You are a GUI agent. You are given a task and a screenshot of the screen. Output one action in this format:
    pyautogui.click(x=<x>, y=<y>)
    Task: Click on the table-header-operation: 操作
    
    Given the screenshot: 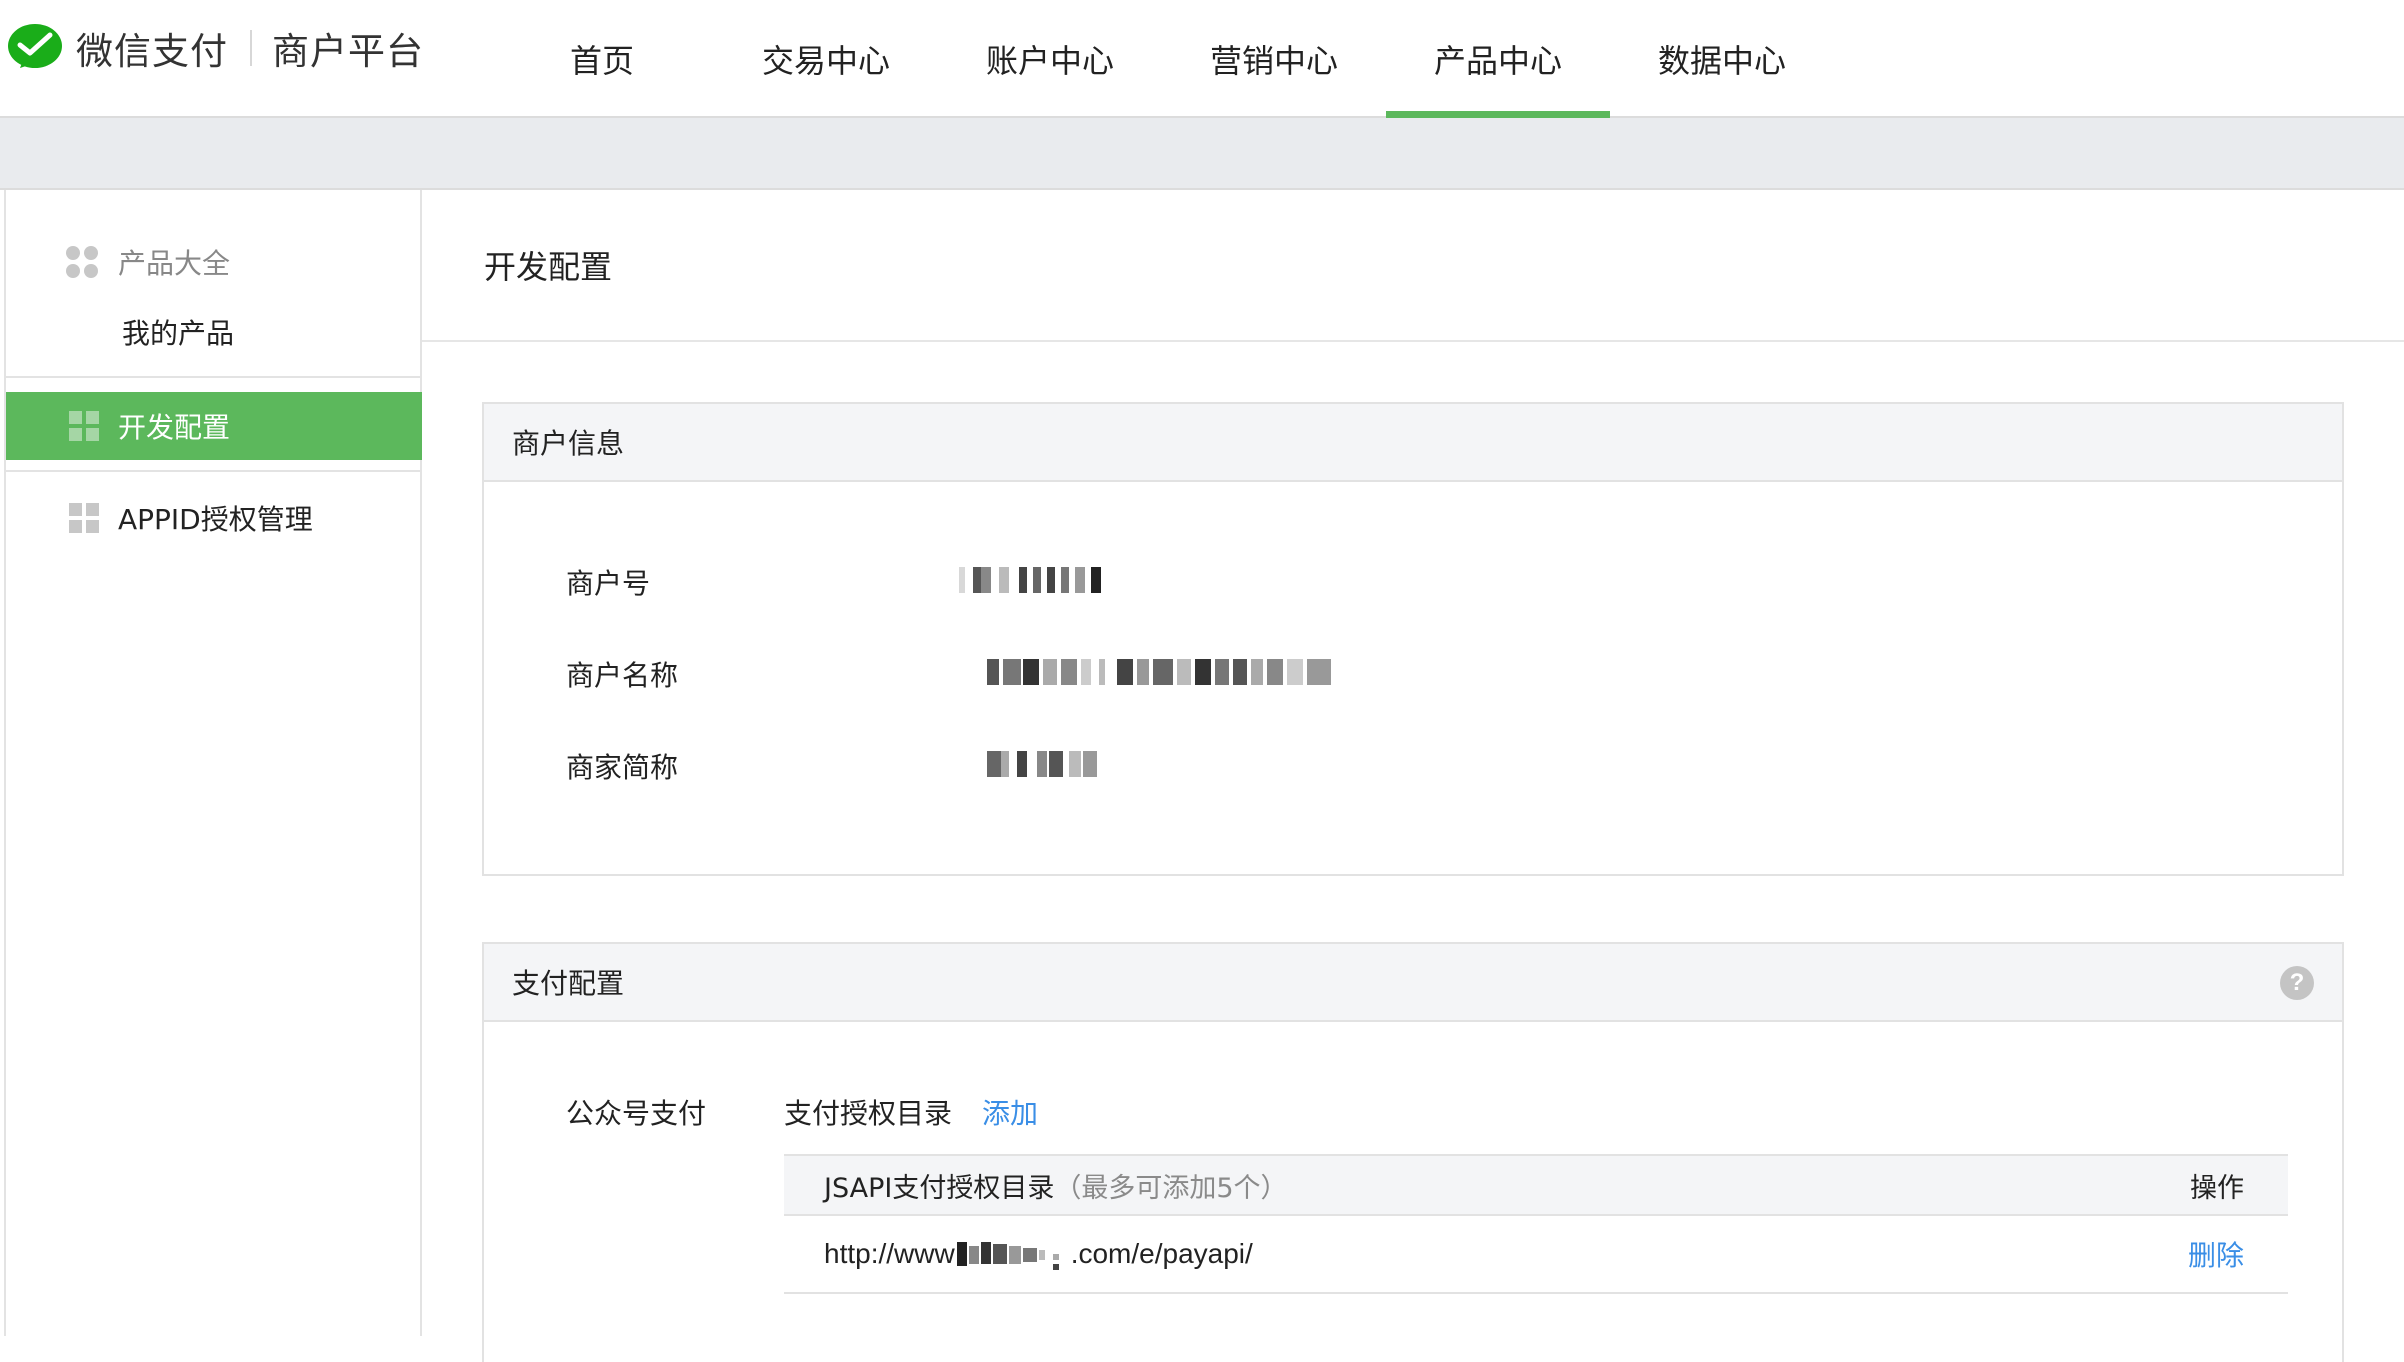 What is the action you would take?
    pyautogui.click(x=2217, y=1188)
    